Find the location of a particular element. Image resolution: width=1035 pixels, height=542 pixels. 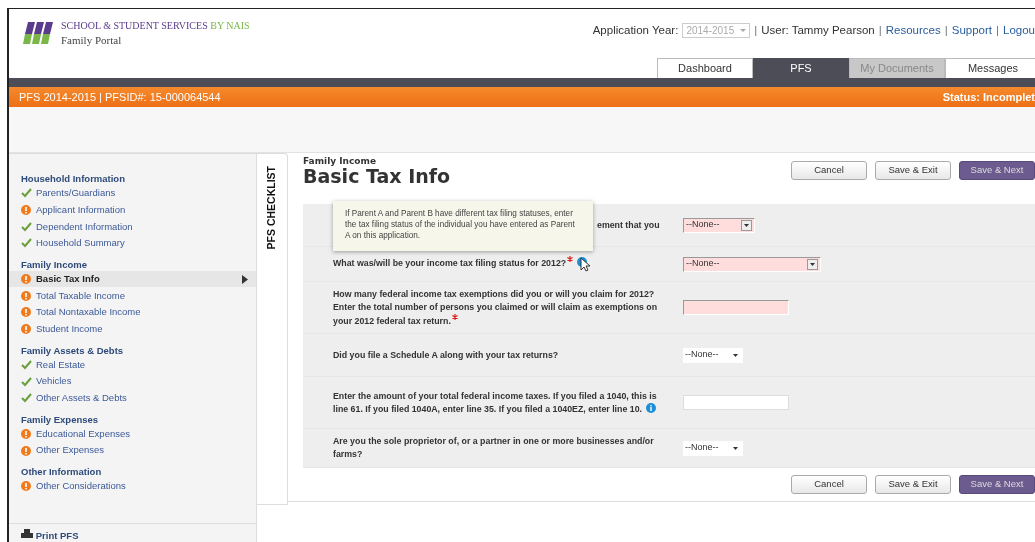

input-field is located at coordinates (736, 307).